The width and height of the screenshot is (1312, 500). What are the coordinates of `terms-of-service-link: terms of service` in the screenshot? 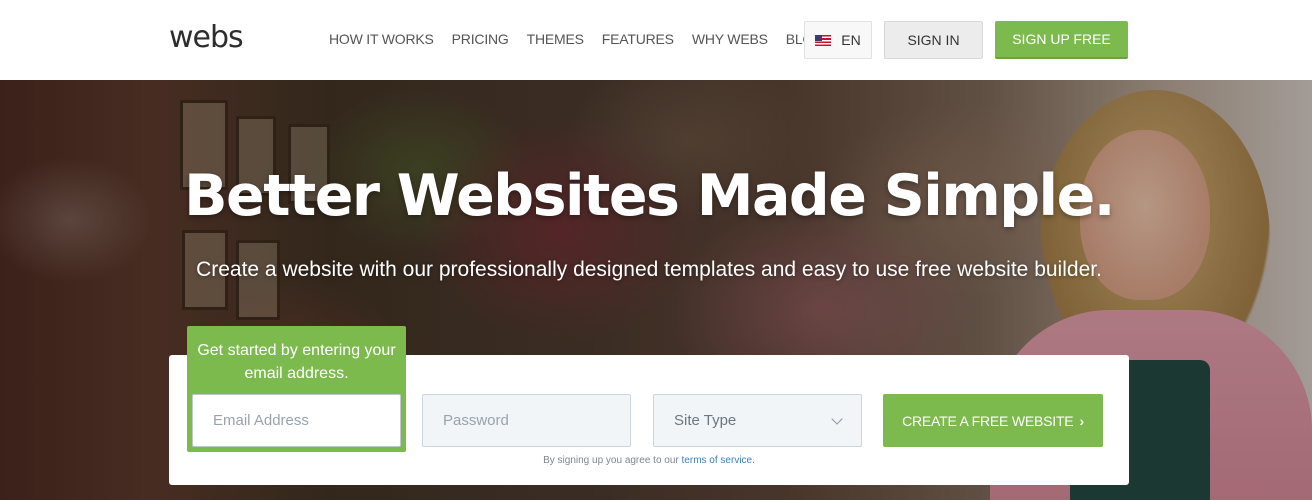 It's located at (717, 460).